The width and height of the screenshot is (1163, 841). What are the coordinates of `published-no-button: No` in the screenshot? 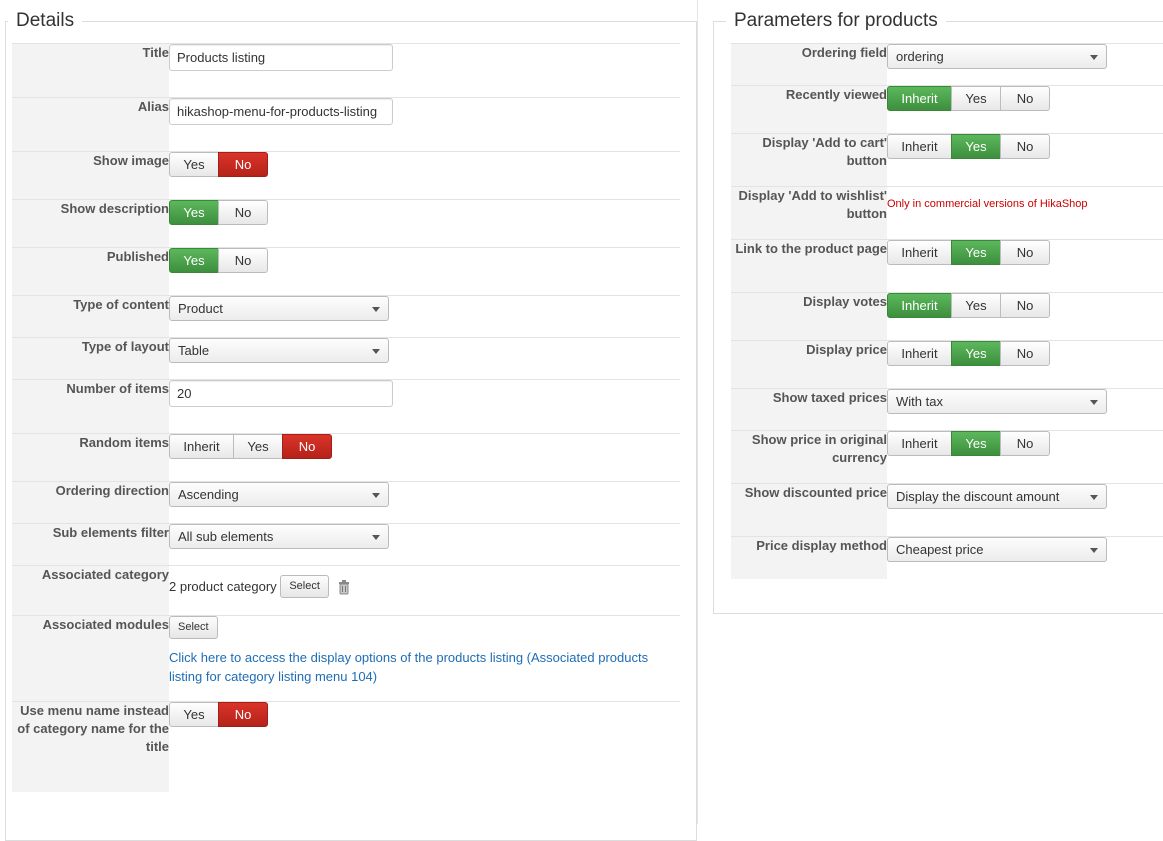 It's located at (243, 260).